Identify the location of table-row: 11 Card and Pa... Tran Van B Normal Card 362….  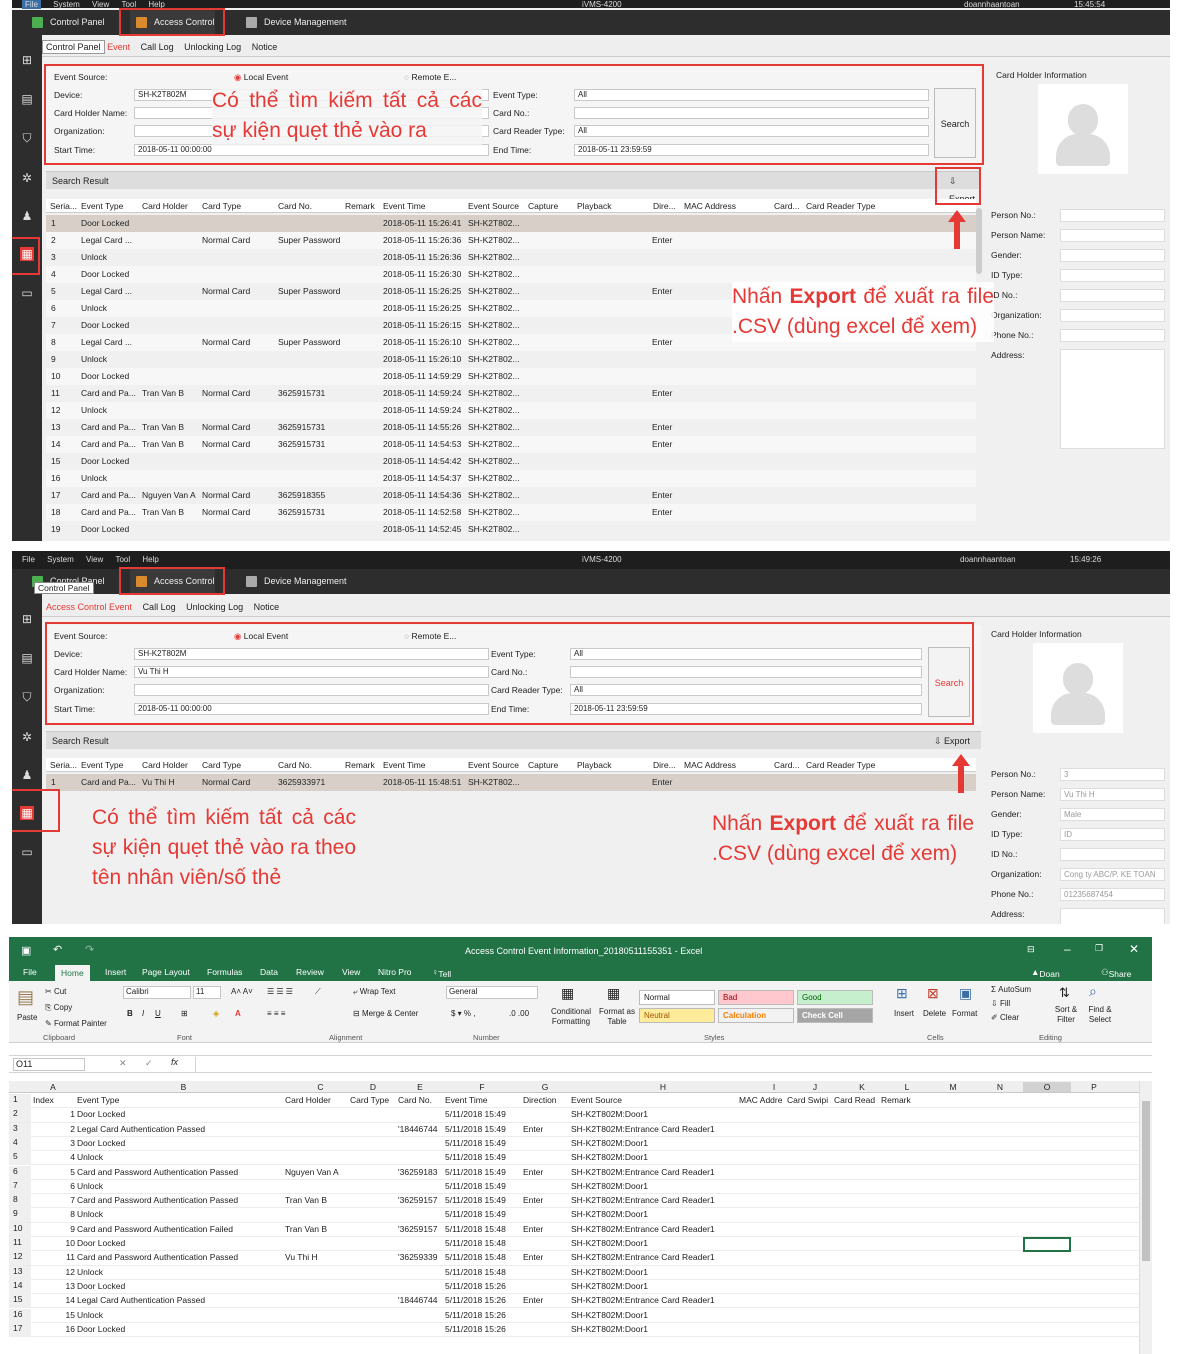
(511, 393).